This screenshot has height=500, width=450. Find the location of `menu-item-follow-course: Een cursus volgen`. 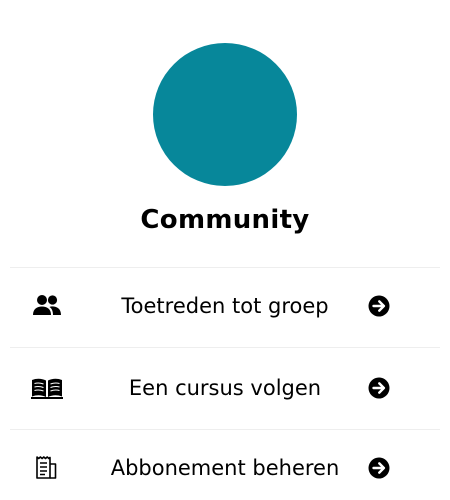

menu-item-follow-course: Een cursus volgen is located at coordinates (225, 388).